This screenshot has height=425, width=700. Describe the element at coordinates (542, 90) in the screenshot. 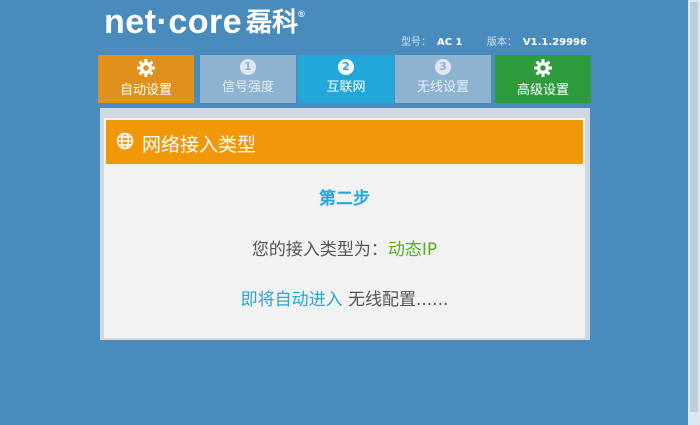

I see `advanced-settings-label: 高级设置` at that location.